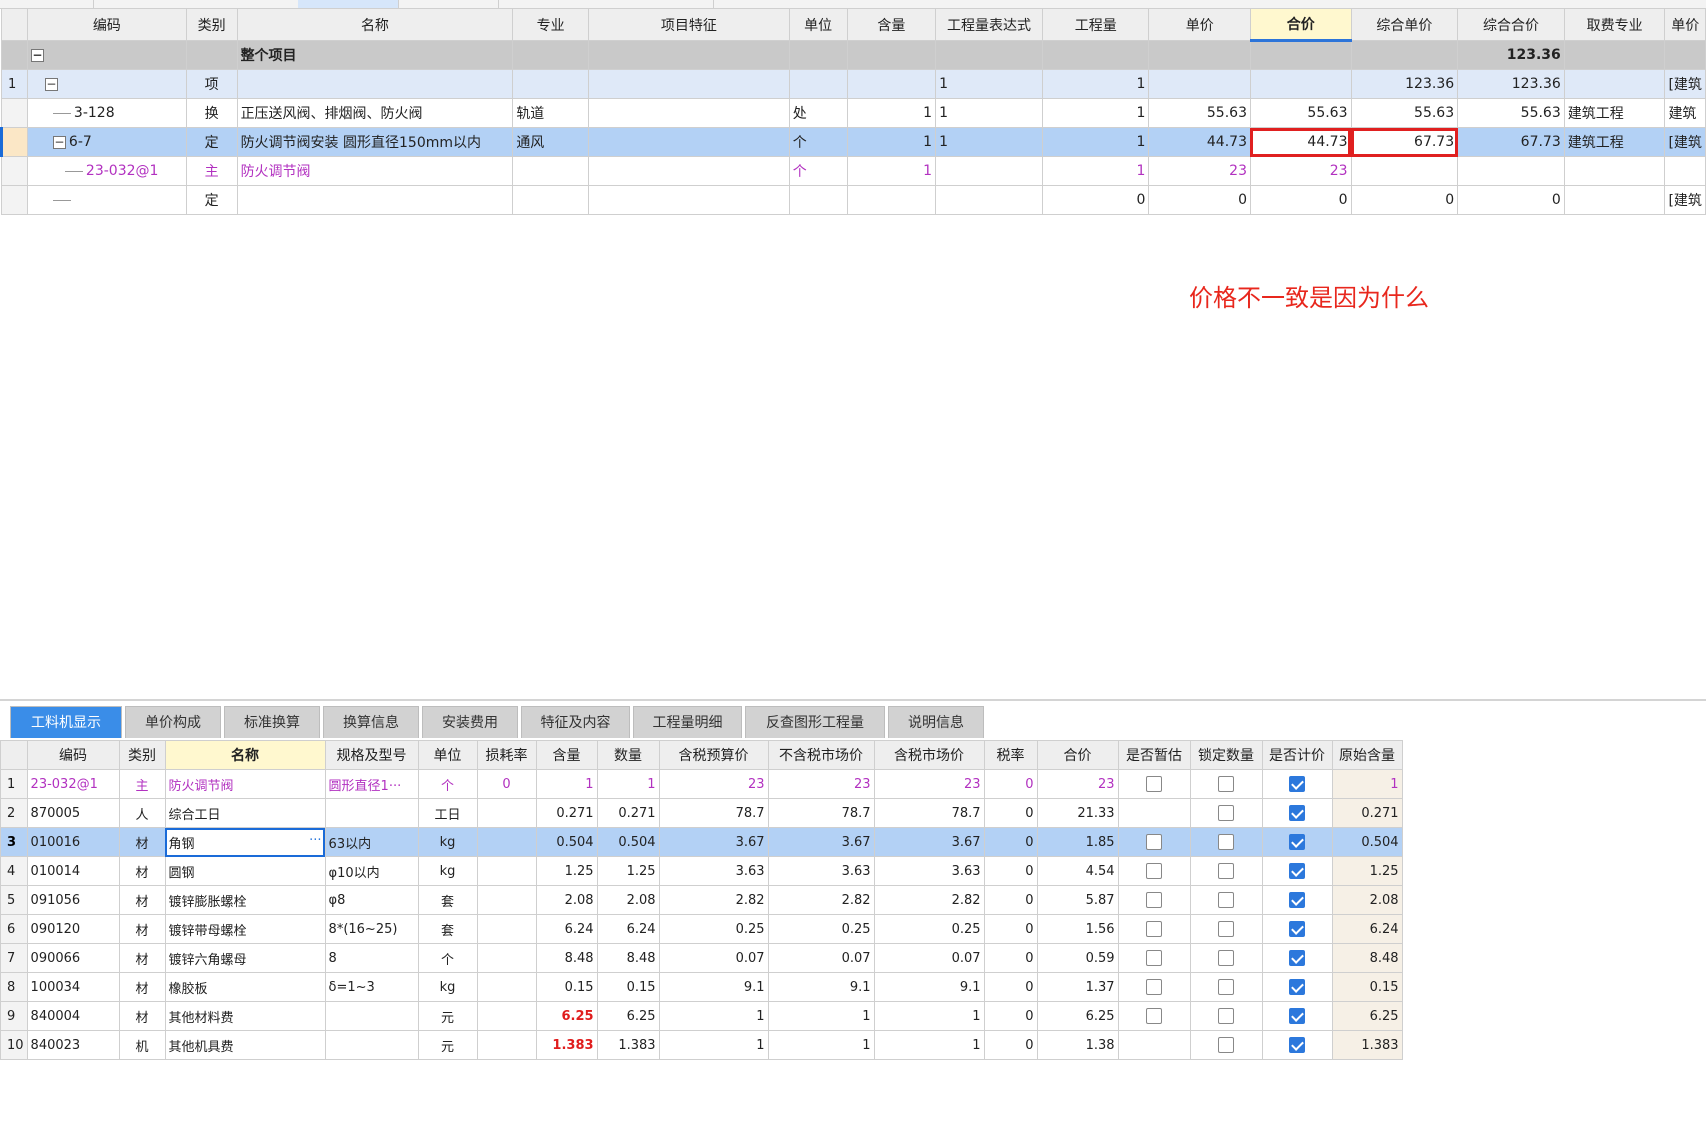 This screenshot has height=1121, width=1706. What do you see at coordinates (713, 842) in the screenshot?
I see `cell-tax-budget-price: 3.67` at bounding box center [713, 842].